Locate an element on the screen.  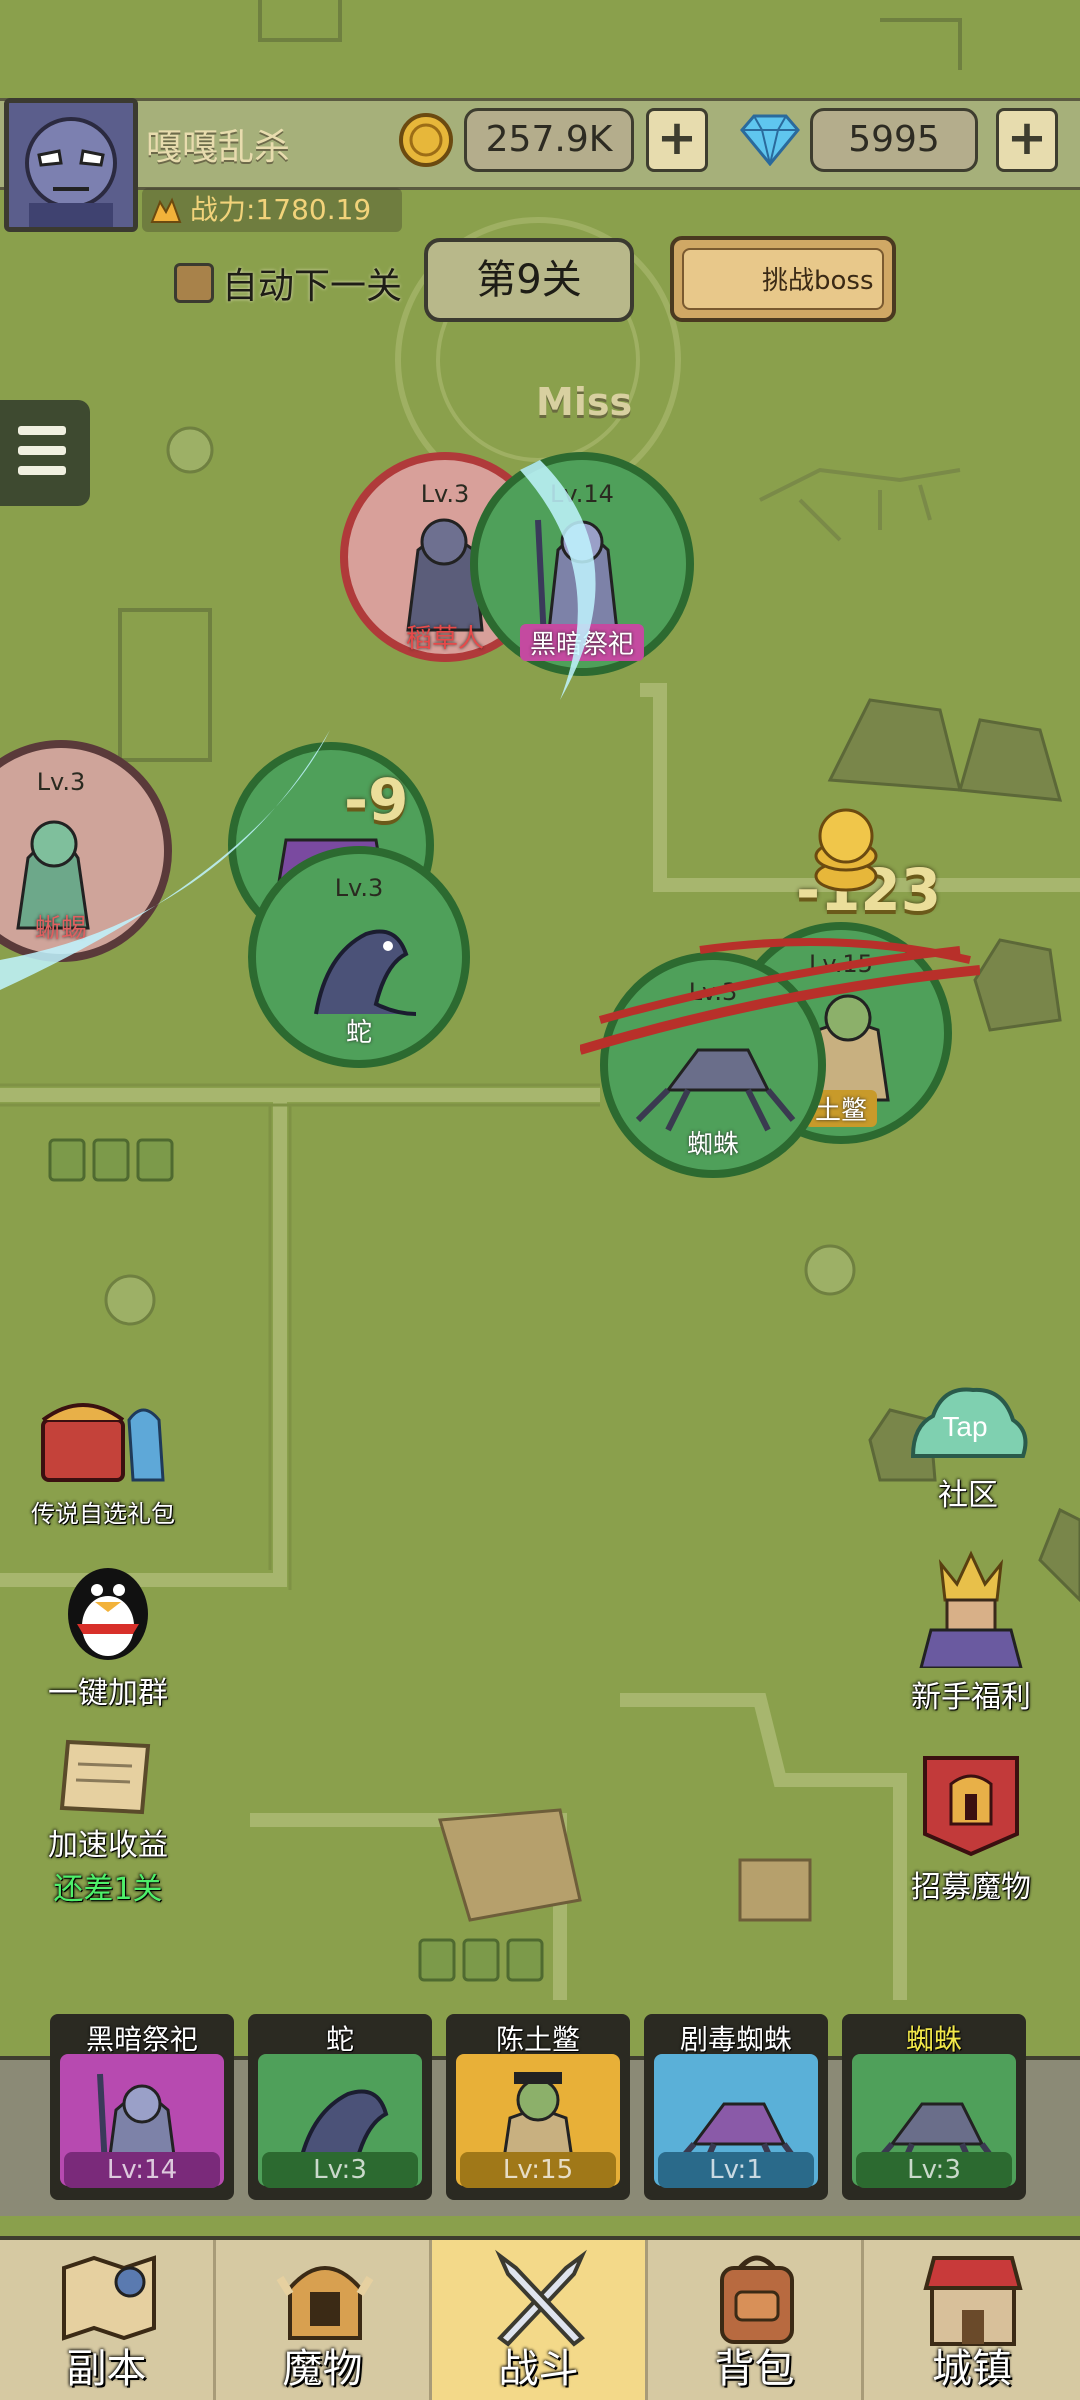
taptap-cloud-icon: Tap is located at coordinates (969, 1422).